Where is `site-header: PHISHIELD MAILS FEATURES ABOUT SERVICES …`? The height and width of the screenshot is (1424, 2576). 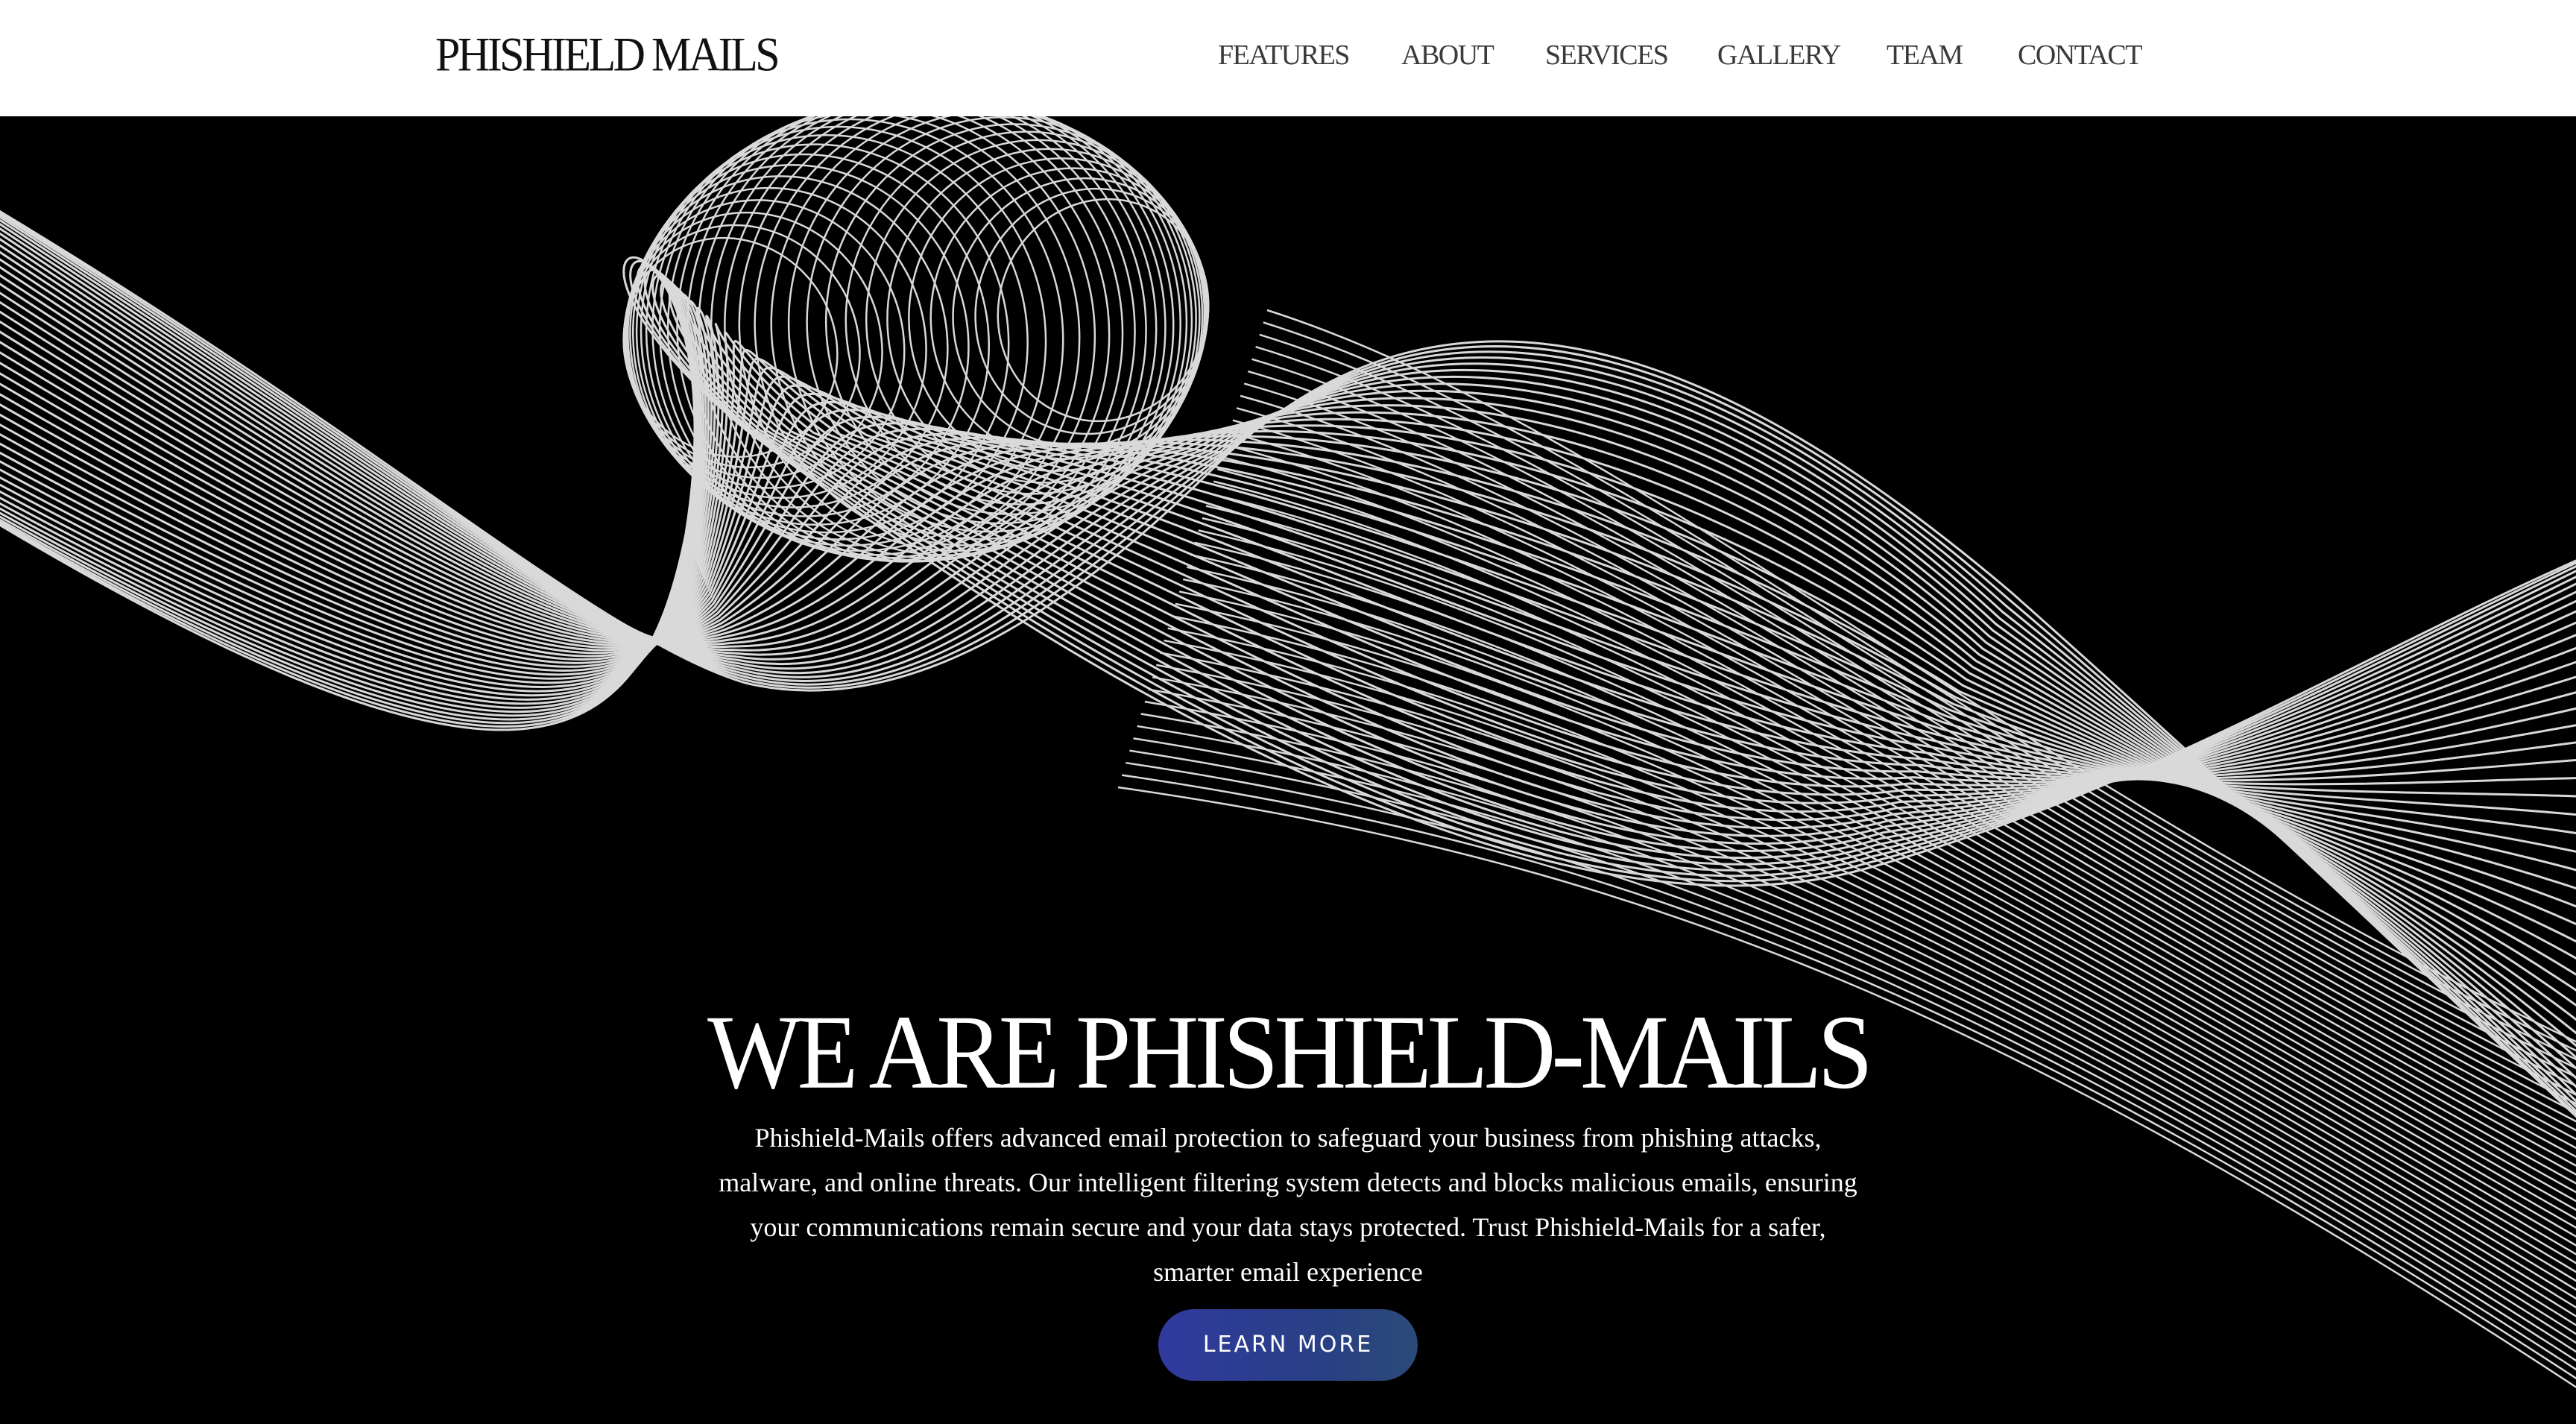 site-header: PHISHIELD MAILS FEATURES ABOUT SERVICES … is located at coordinates (1288, 58).